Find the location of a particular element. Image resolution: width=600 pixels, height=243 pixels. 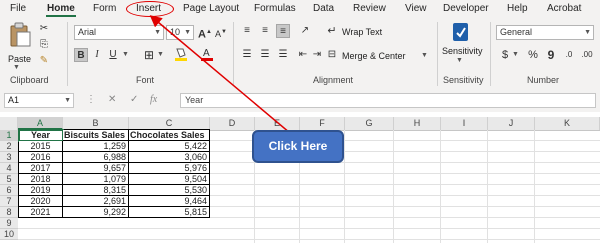

annotation-arrow is located at coordinates (220, 74).